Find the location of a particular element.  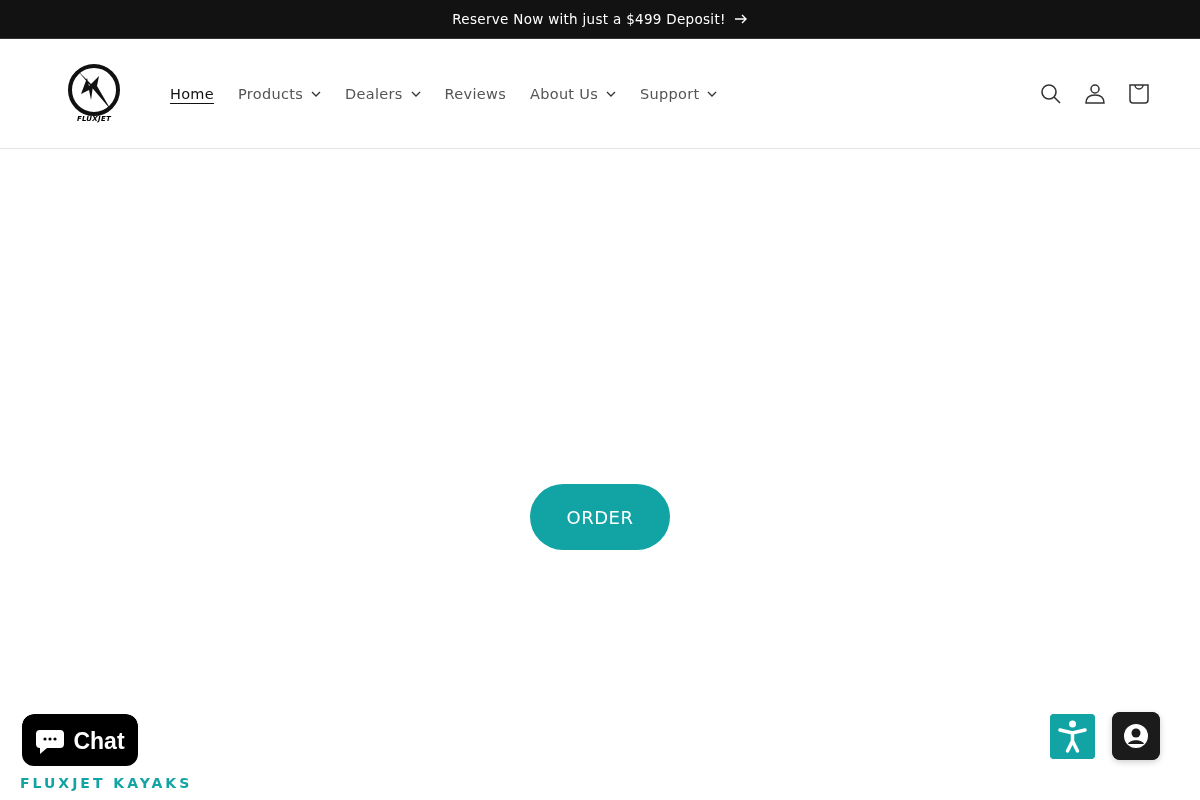

announcement-link: Reserve Now with just a $499 Deposit! is located at coordinates (600, 19).